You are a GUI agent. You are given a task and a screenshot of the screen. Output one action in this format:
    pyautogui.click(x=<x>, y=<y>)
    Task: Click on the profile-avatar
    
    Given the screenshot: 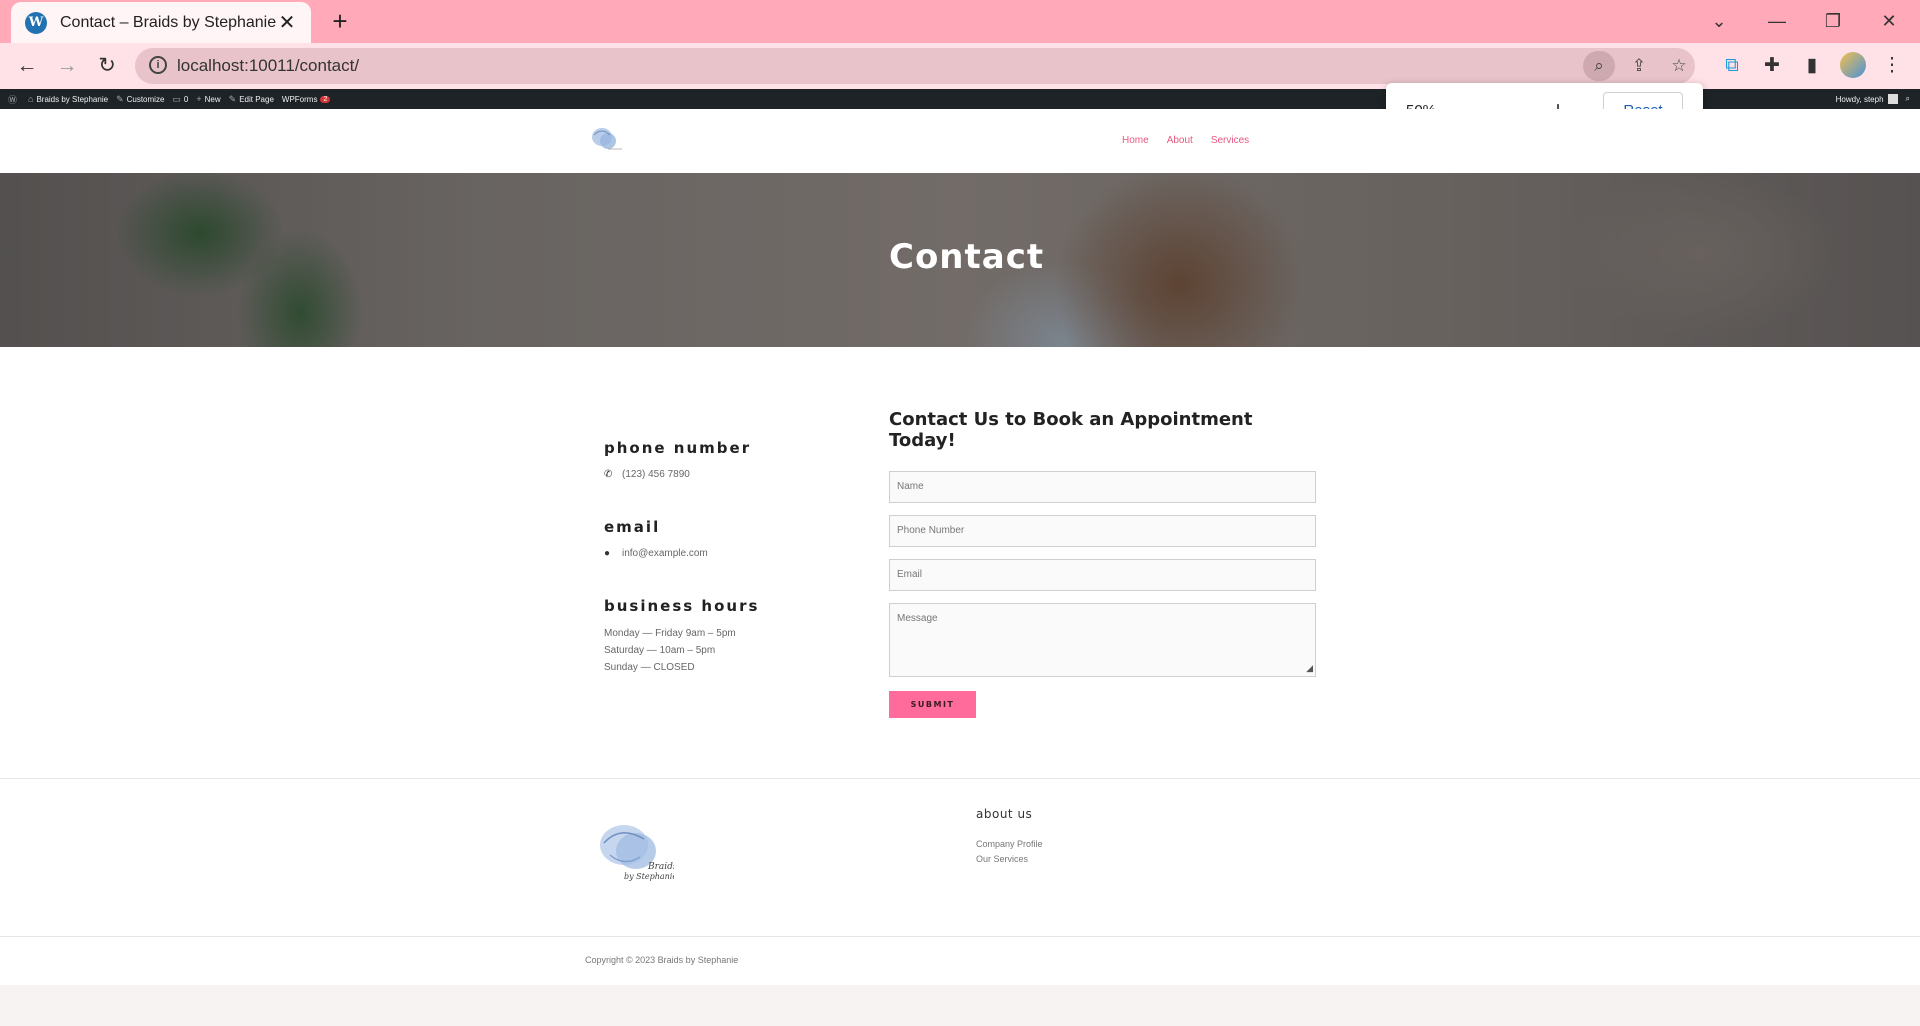 What is the action you would take?
    pyautogui.click(x=1853, y=65)
    